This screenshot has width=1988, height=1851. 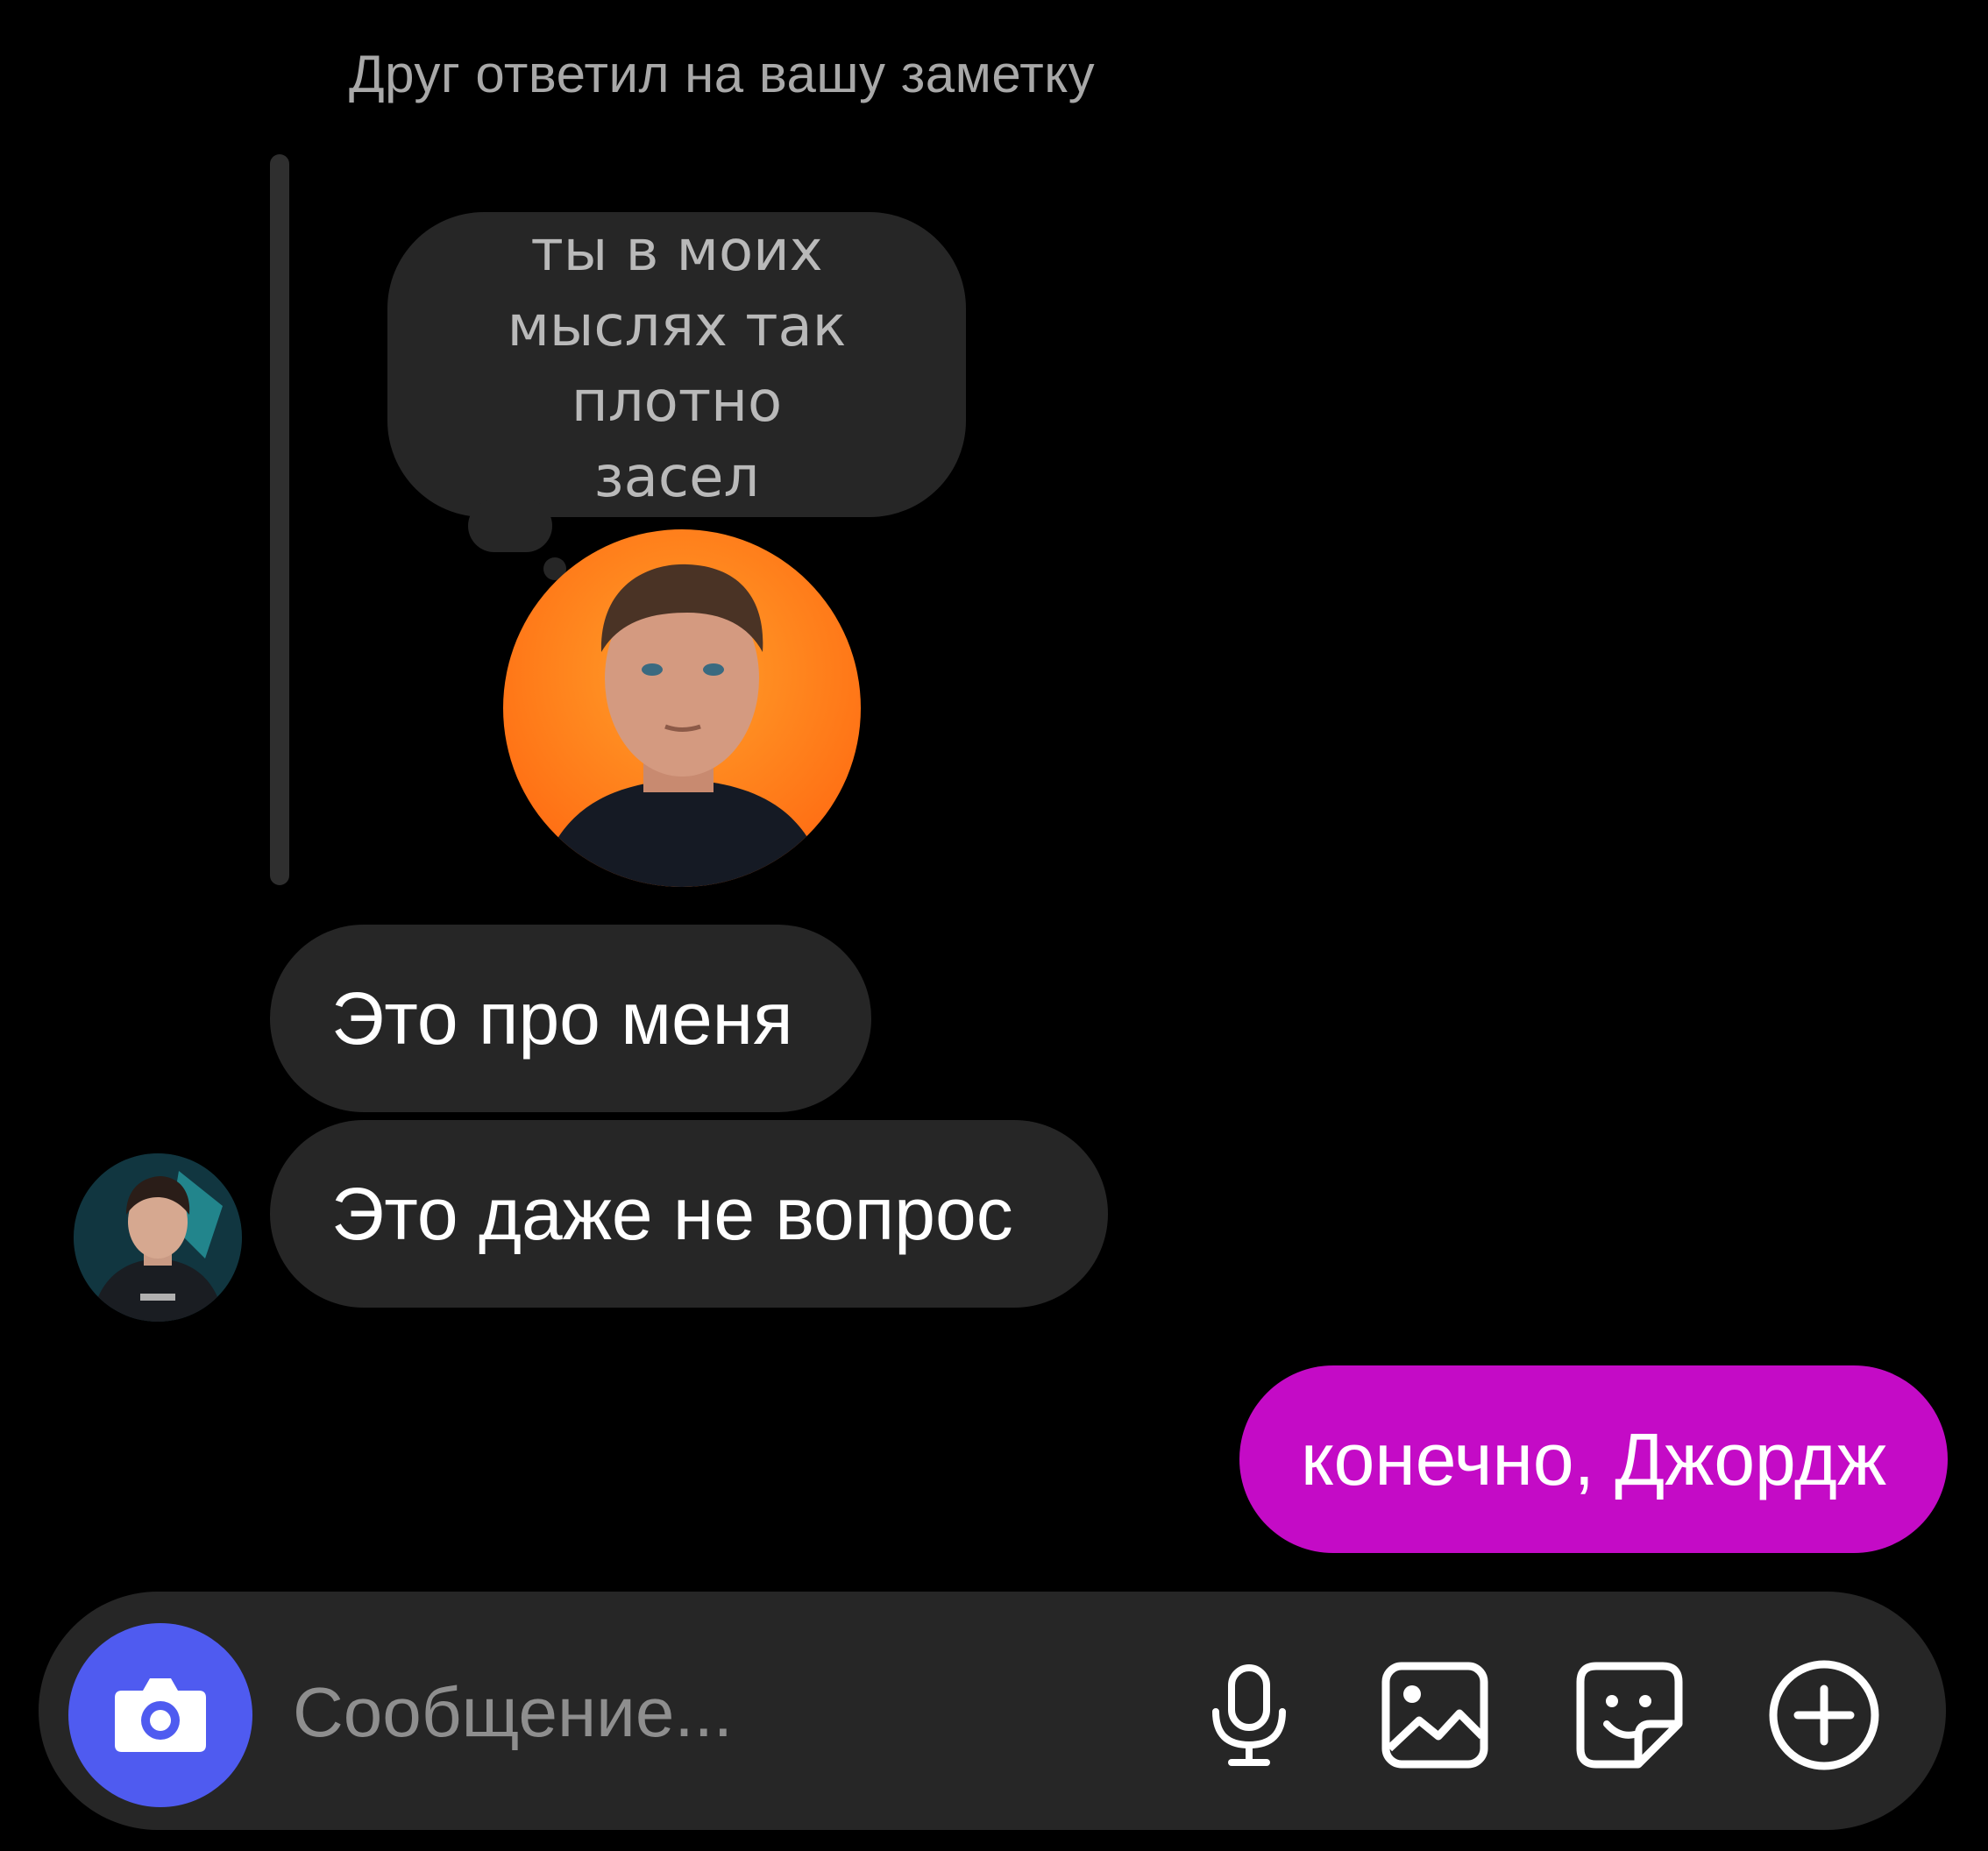 What do you see at coordinates (279, 520) in the screenshot?
I see `quote-bar` at bounding box center [279, 520].